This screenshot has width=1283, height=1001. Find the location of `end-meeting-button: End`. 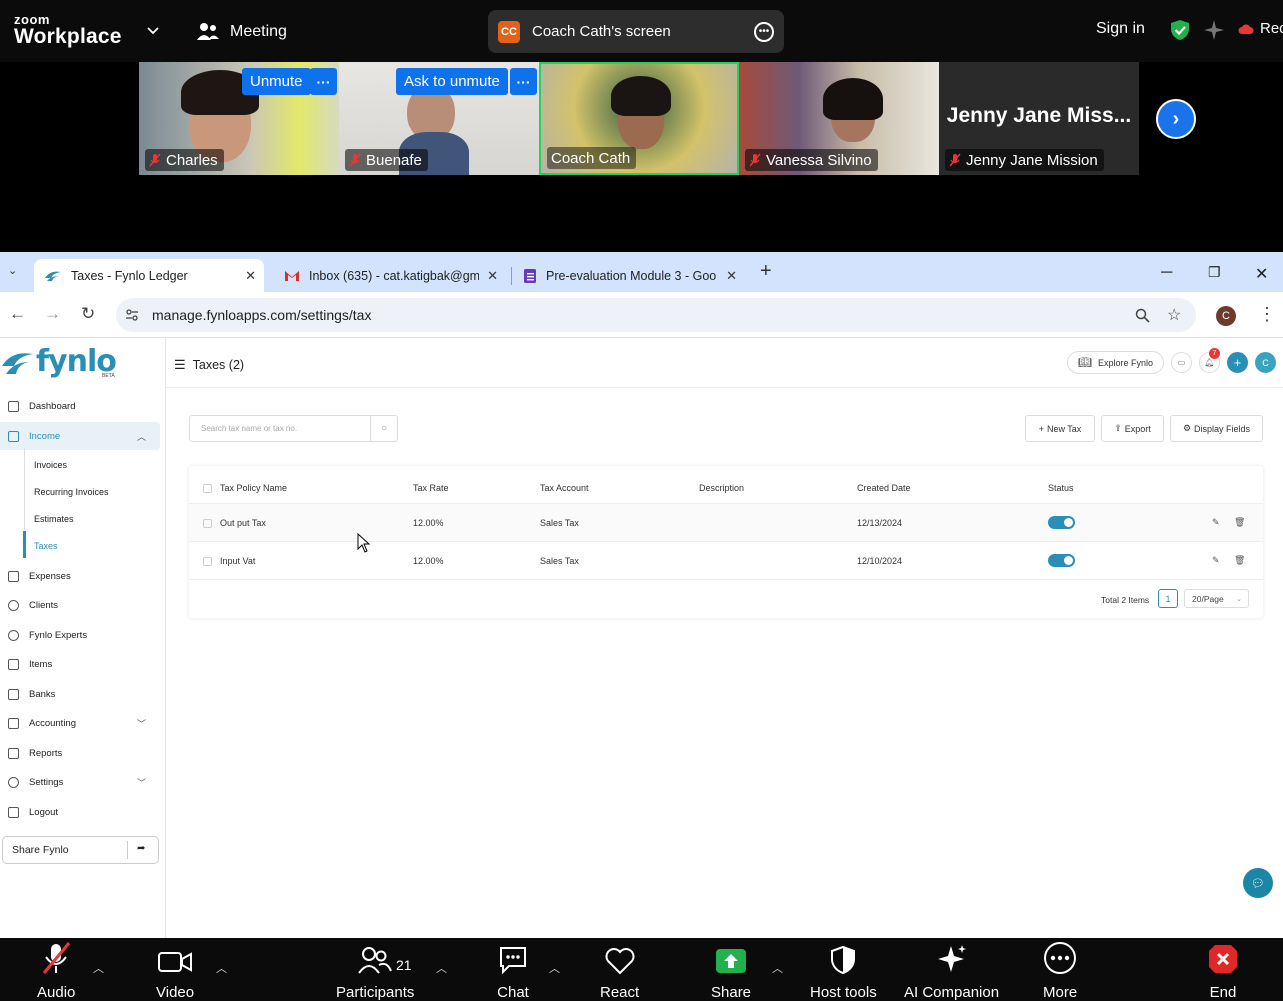

end-meeting-button: End is located at coordinates (1223, 969).